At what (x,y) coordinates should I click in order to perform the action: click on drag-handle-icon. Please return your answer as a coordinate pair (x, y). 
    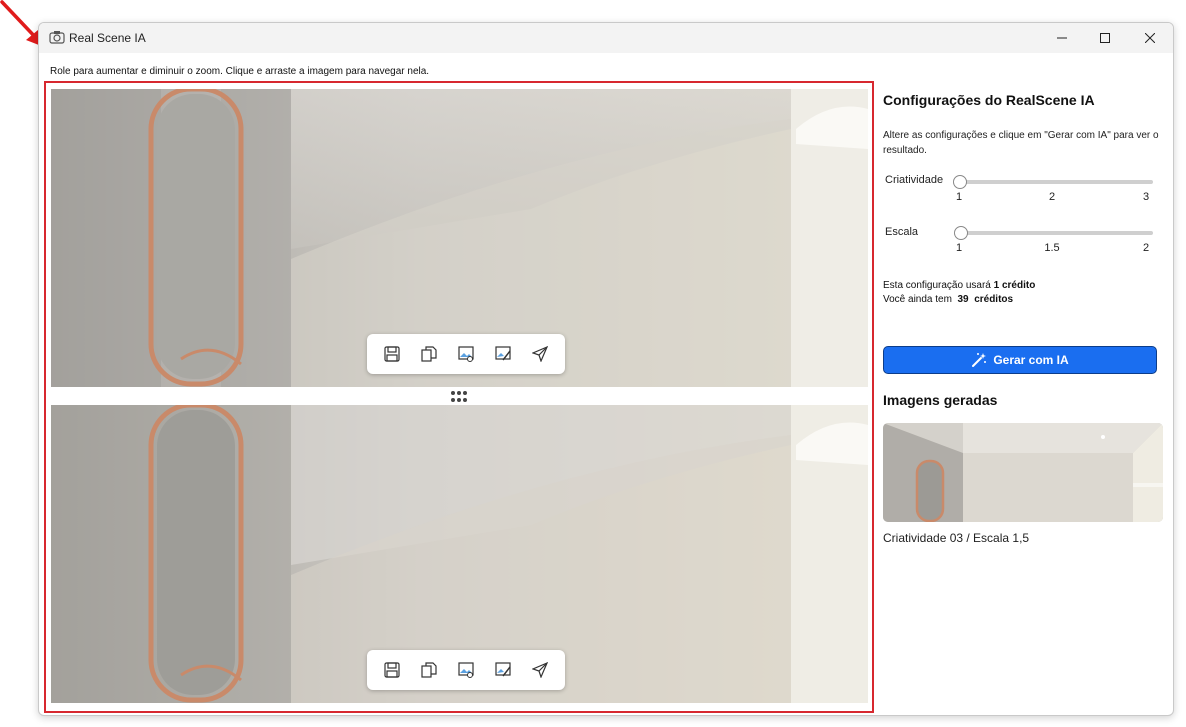
    Looking at the image, I should click on (459, 397).